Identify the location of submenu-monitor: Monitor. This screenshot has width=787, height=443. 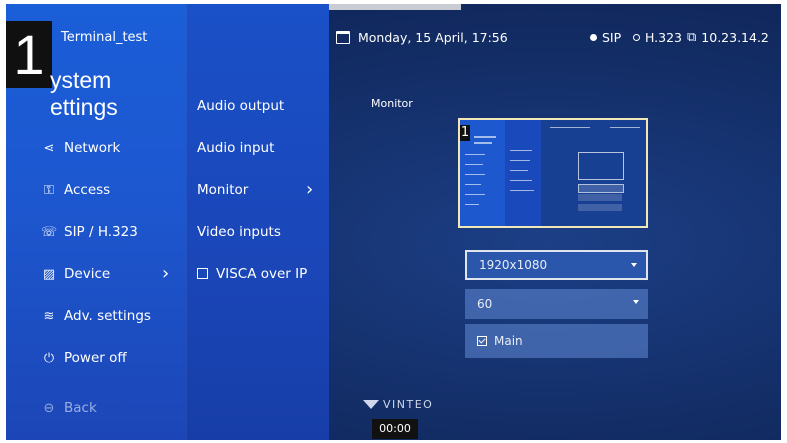
(222, 190).